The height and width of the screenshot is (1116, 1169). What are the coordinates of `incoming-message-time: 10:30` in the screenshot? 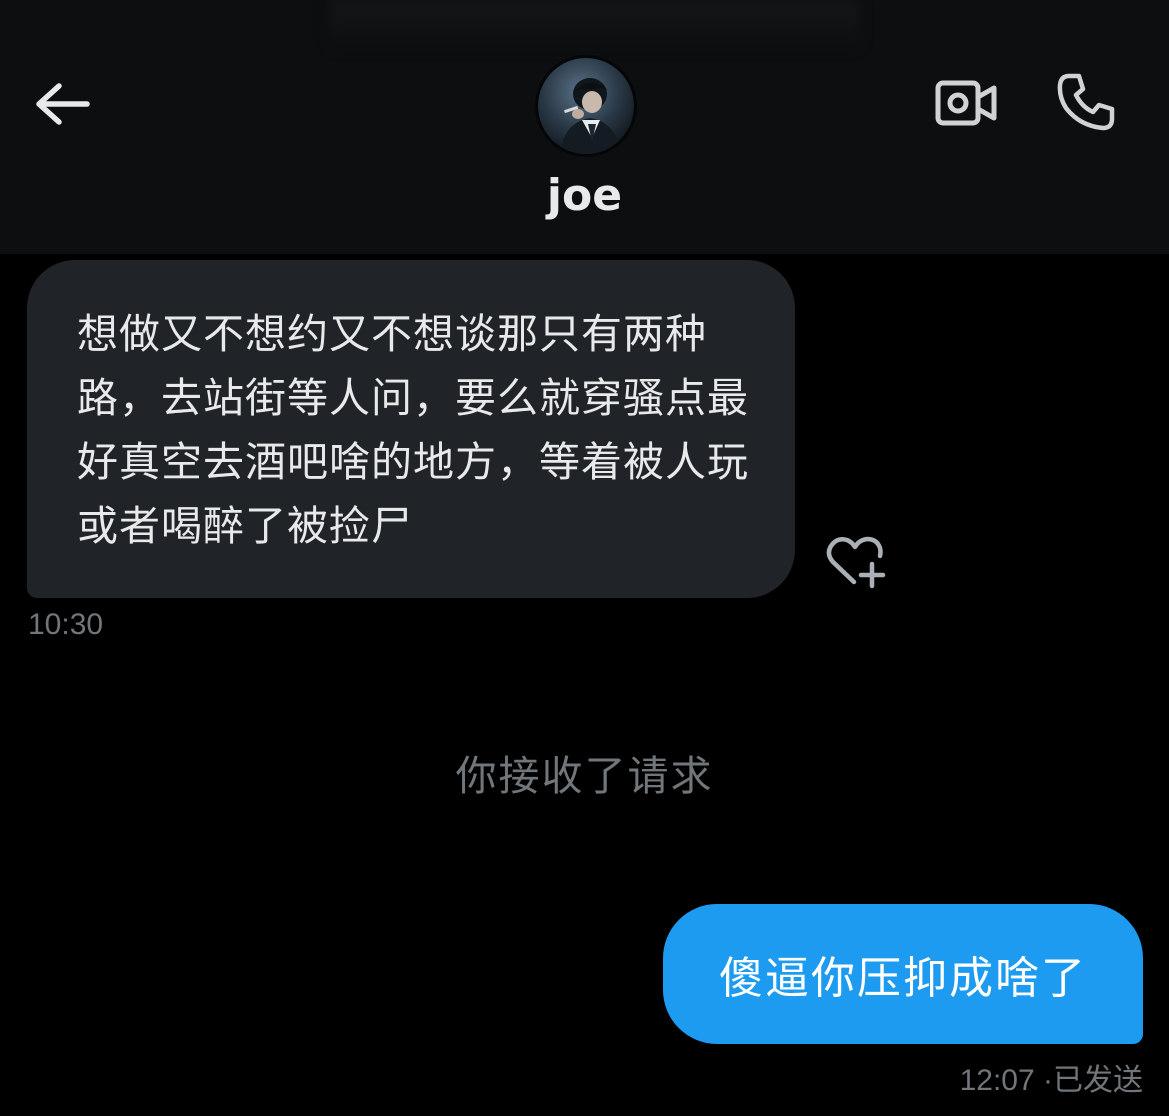 It's located at (66, 624).